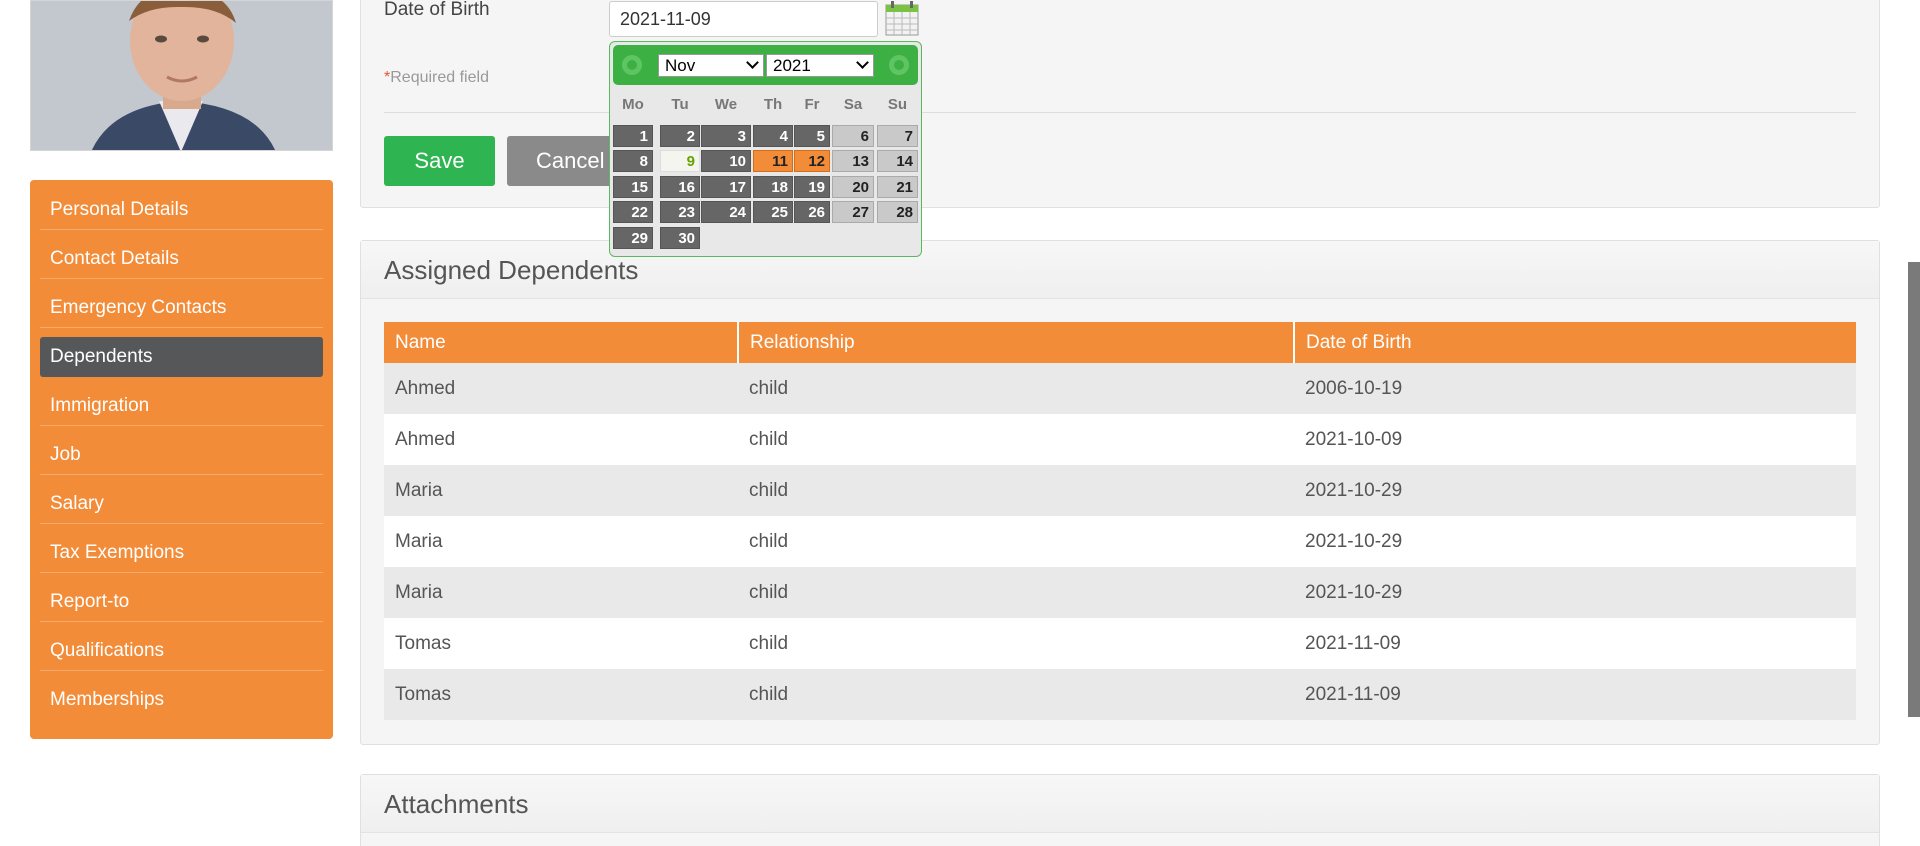 The height and width of the screenshot is (846, 1920). I want to click on calendar-day: 20, so click(853, 187).